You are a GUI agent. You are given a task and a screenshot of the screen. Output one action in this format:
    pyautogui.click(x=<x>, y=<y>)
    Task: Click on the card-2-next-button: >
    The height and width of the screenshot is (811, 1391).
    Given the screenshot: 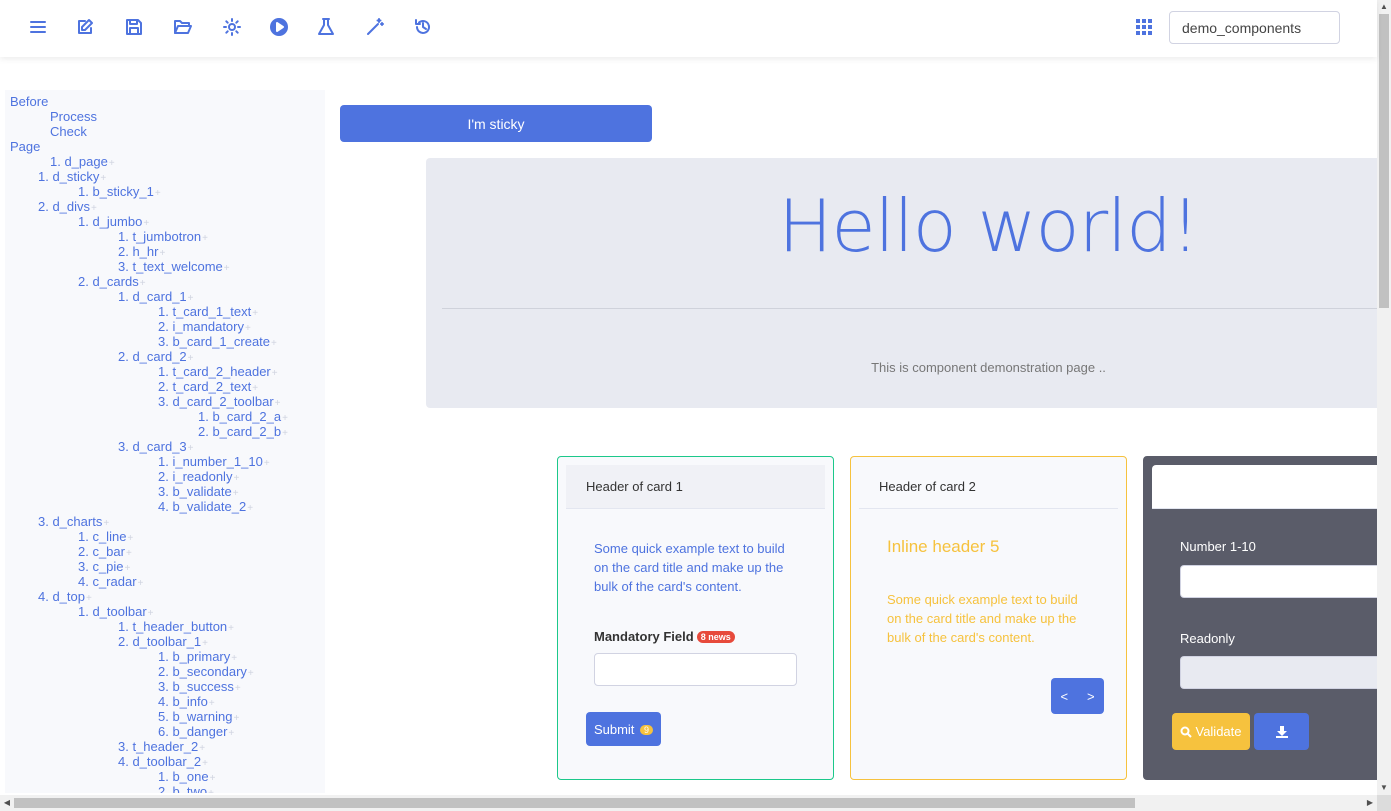 What is the action you would take?
    pyautogui.click(x=1091, y=696)
    